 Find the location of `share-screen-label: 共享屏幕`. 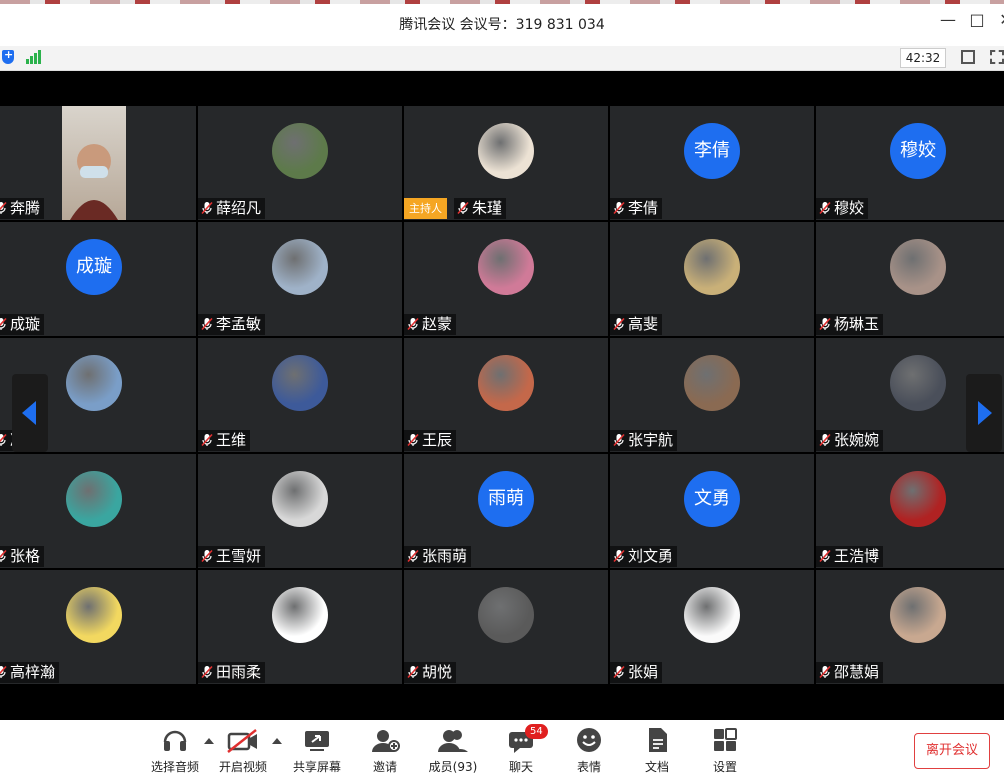

share-screen-label: 共享屏幕 is located at coordinates (316, 767).